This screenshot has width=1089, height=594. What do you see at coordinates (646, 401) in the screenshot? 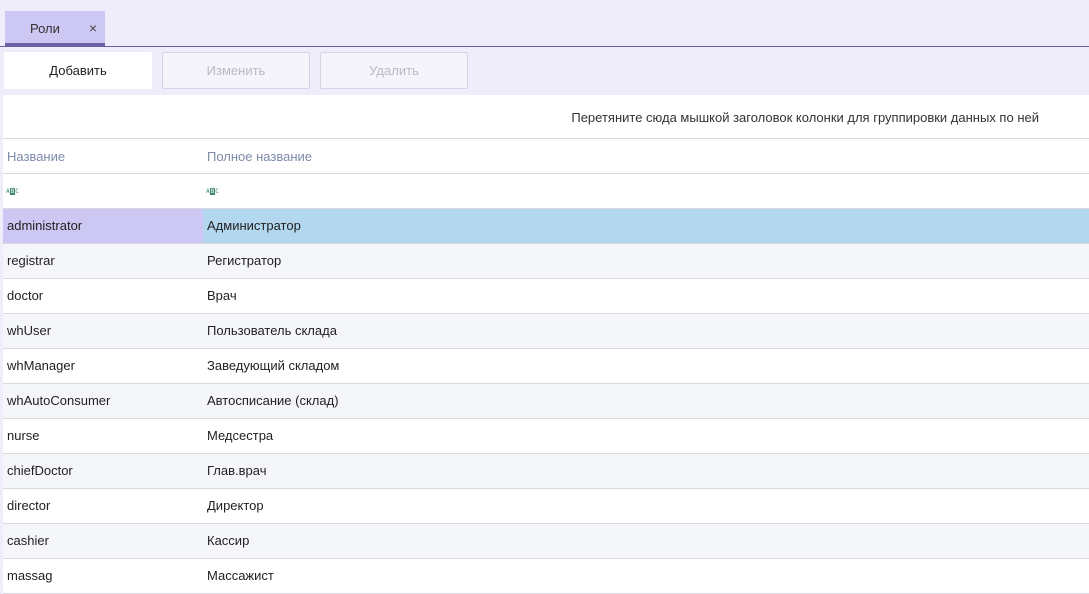
I see `cell-full-name: Автосписание (склад)` at bounding box center [646, 401].